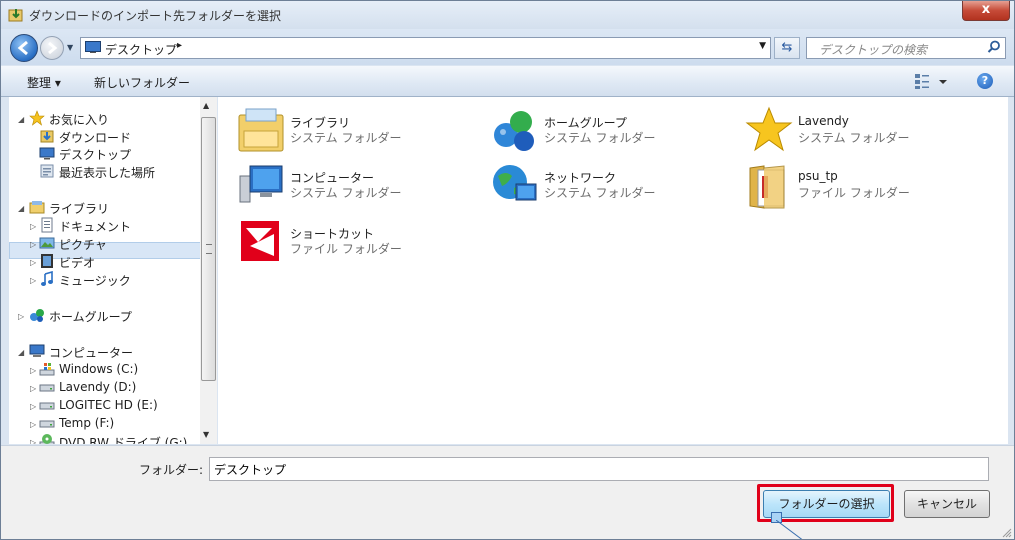 Image resolution: width=1015 pixels, height=540 pixels. I want to click on title-bar: ダウンロードのインポート先フォルダーを選択 x, so click(507, 15).